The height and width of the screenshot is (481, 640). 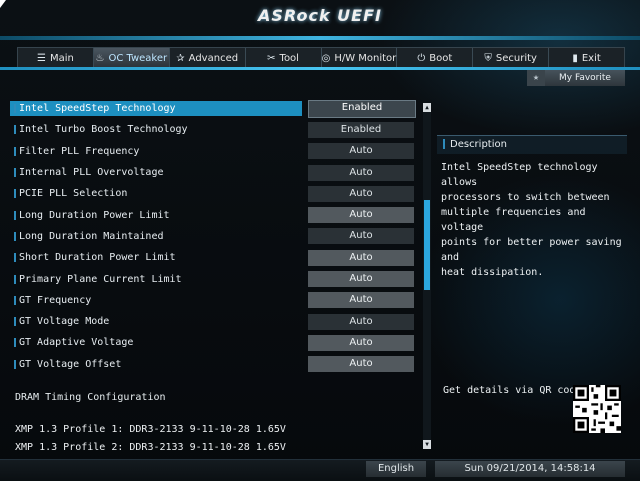 What do you see at coordinates (326, 58) in the screenshot?
I see `monitor-icon: ◎` at bounding box center [326, 58].